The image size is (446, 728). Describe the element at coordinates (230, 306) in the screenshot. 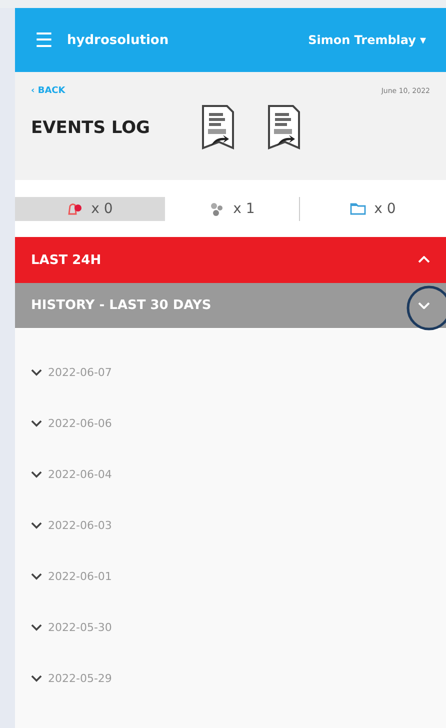

I see `section-header: HISTORY - LAST 30 DAYS` at that location.